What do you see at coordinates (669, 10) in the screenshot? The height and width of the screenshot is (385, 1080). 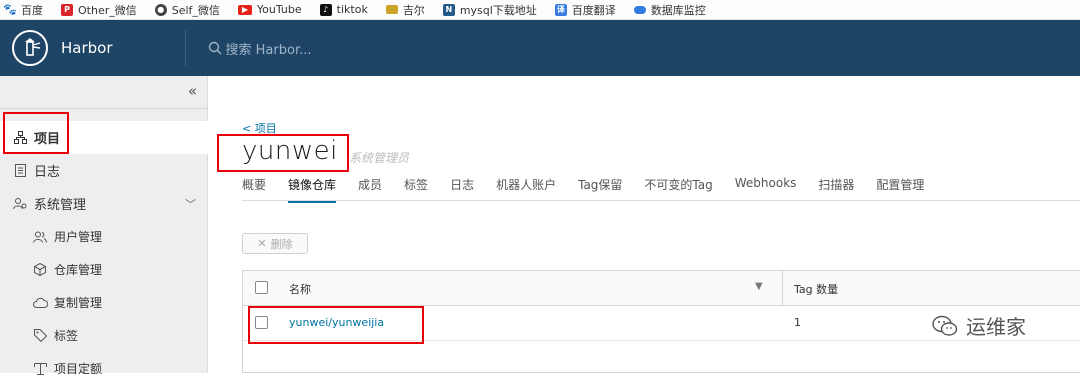 I see `bookmark-db-monitor: 数据库监控` at bounding box center [669, 10].